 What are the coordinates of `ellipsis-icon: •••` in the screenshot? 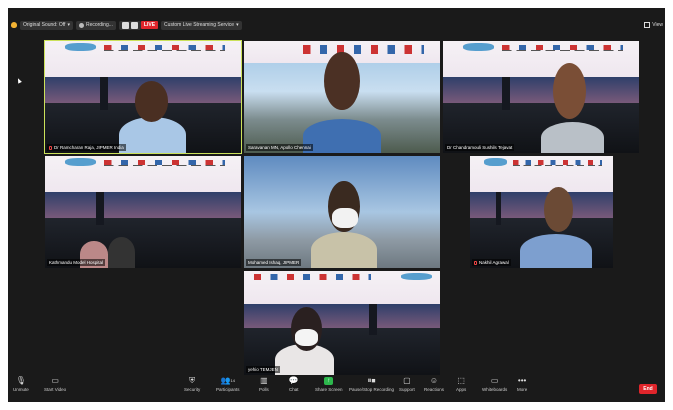 It's located at (522, 380).